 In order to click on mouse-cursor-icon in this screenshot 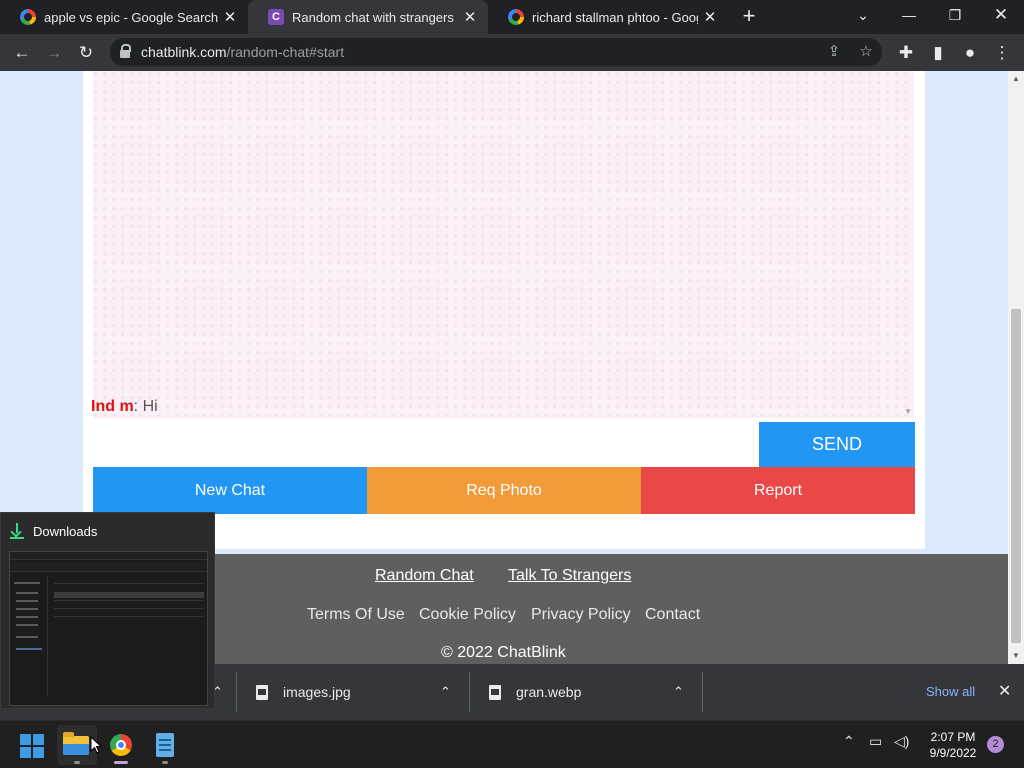, I will do `click(96, 745)`.